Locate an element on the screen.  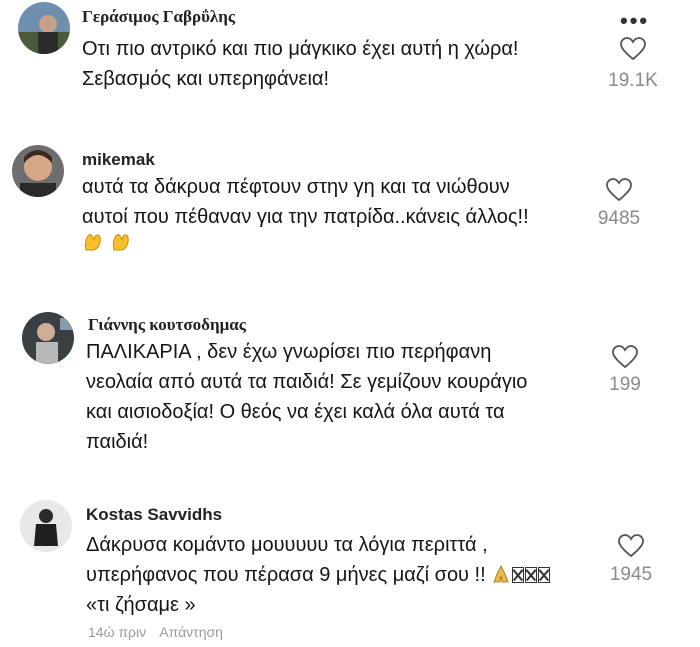
username: Γιάννης κουτσοδημας is located at coordinates (167, 325).